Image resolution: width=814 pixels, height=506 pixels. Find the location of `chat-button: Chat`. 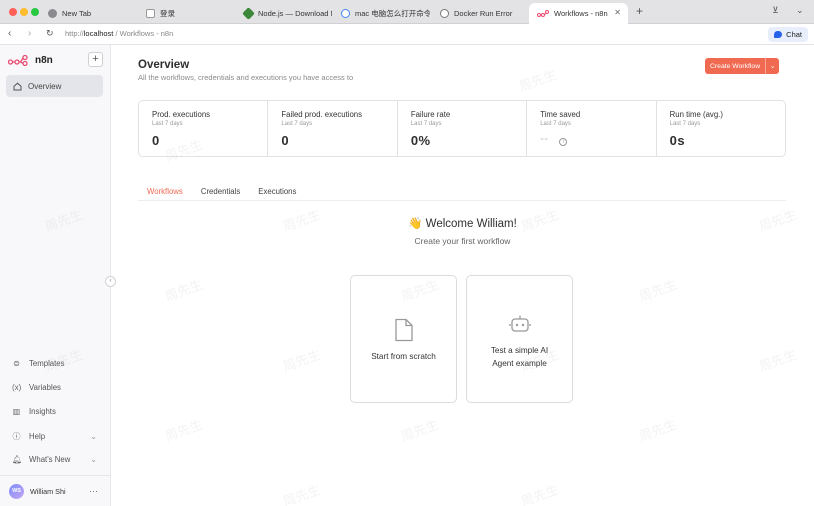

chat-button: Chat is located at coordinates (788, 34).